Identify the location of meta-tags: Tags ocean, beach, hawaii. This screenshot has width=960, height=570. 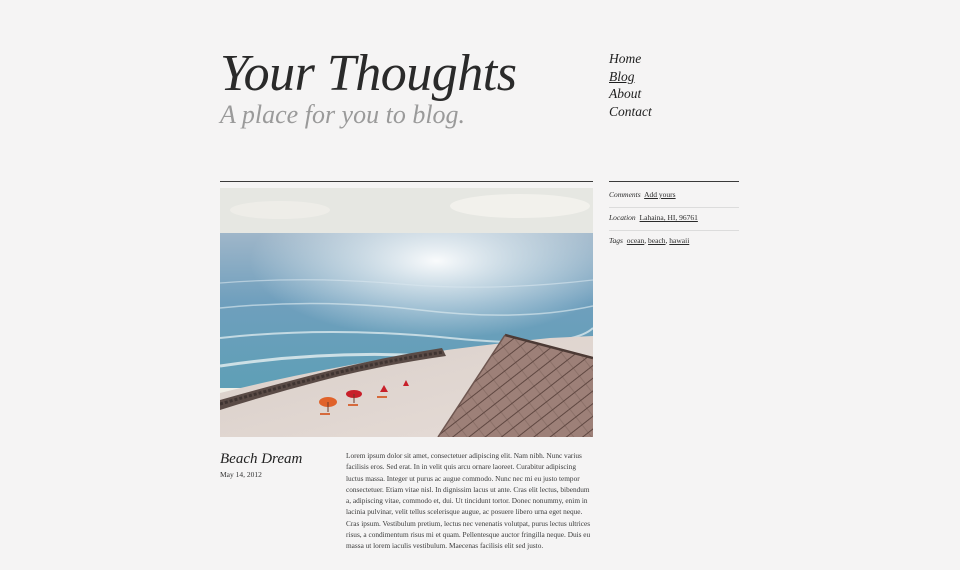
(649, 240).